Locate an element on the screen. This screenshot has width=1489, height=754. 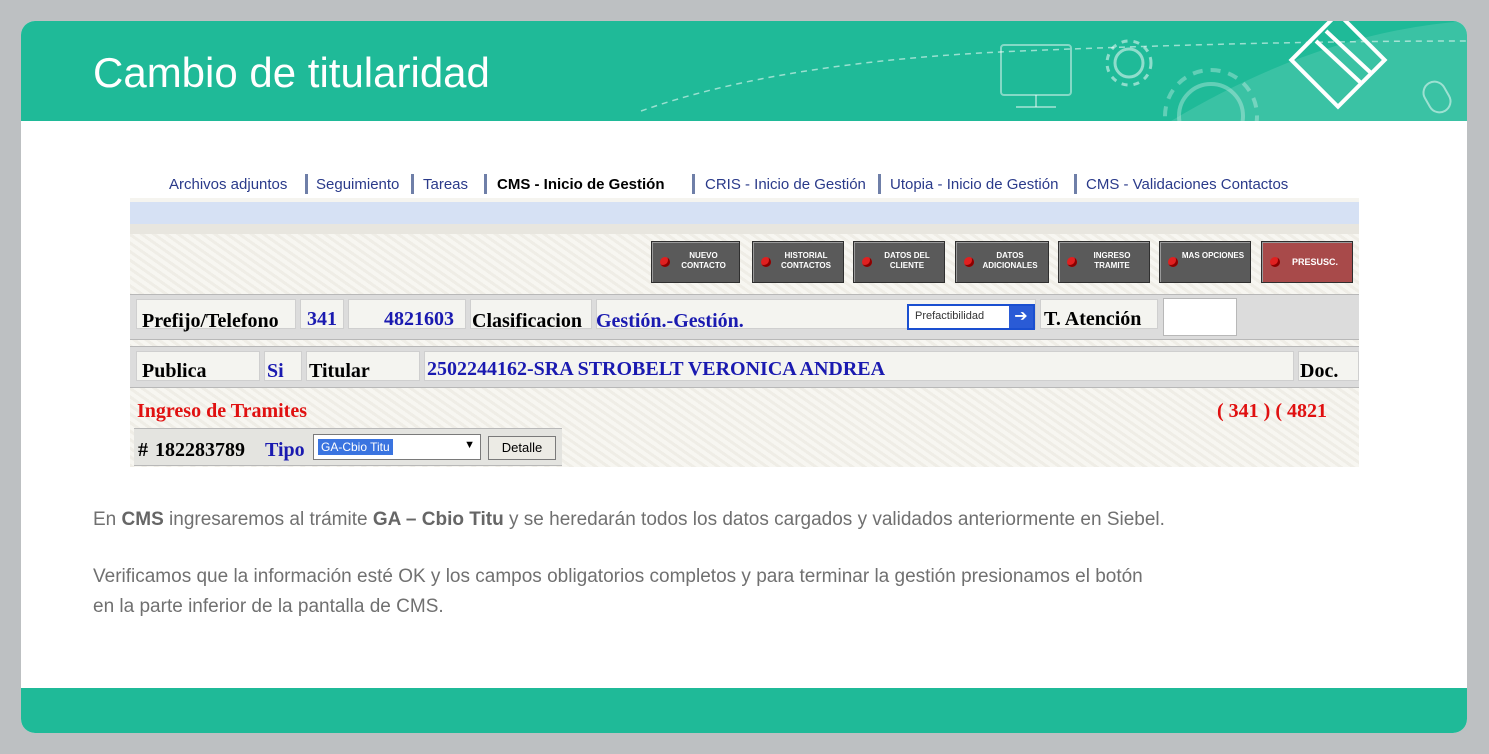
nuevo-contacto-label: Nuevo Contacto is located at coordinates (703, 260).